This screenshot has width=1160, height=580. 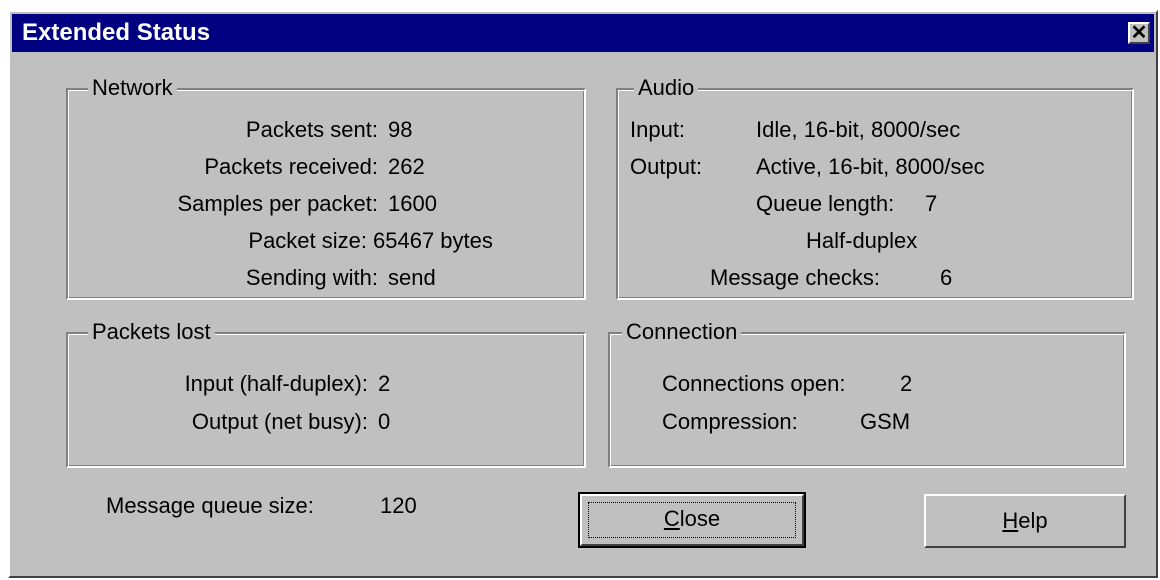 I want to click on message-checks-value: 6, so click(x=946, y=277).